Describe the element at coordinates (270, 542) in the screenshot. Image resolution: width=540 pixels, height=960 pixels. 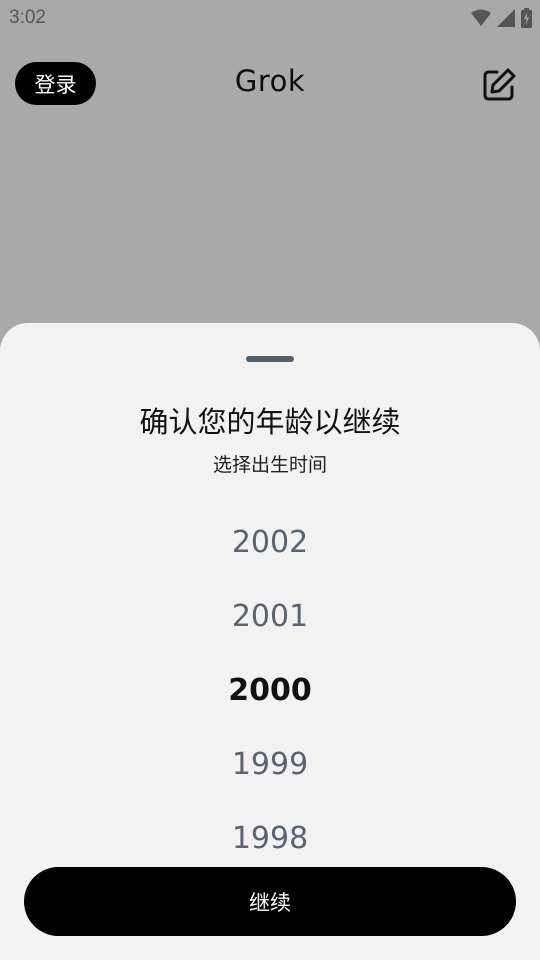
I see `year-option: 2002` at that location.